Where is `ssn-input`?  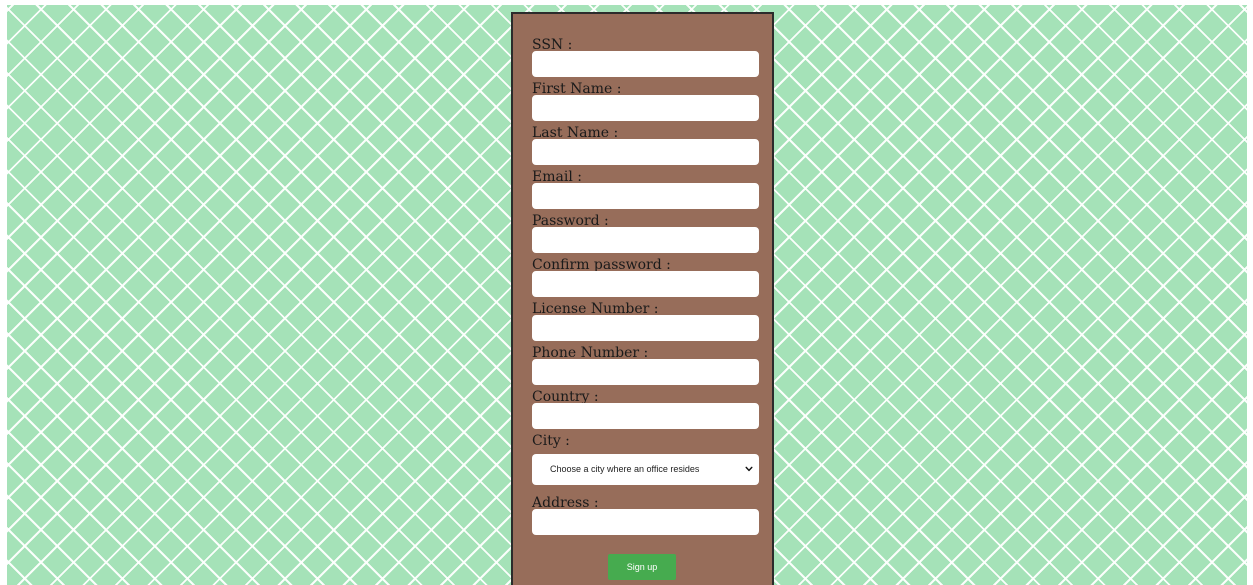 ssn-input is located at coordinates (645, 64).